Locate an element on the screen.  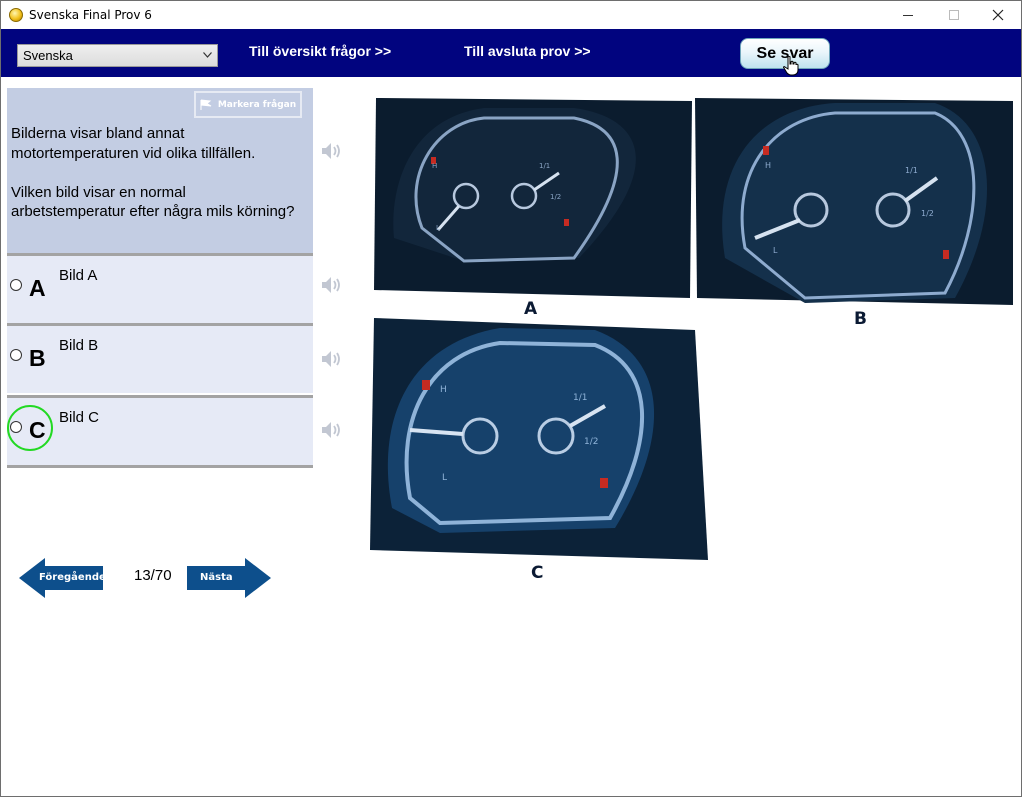
minimize-button is located at coordinates (908, 15).